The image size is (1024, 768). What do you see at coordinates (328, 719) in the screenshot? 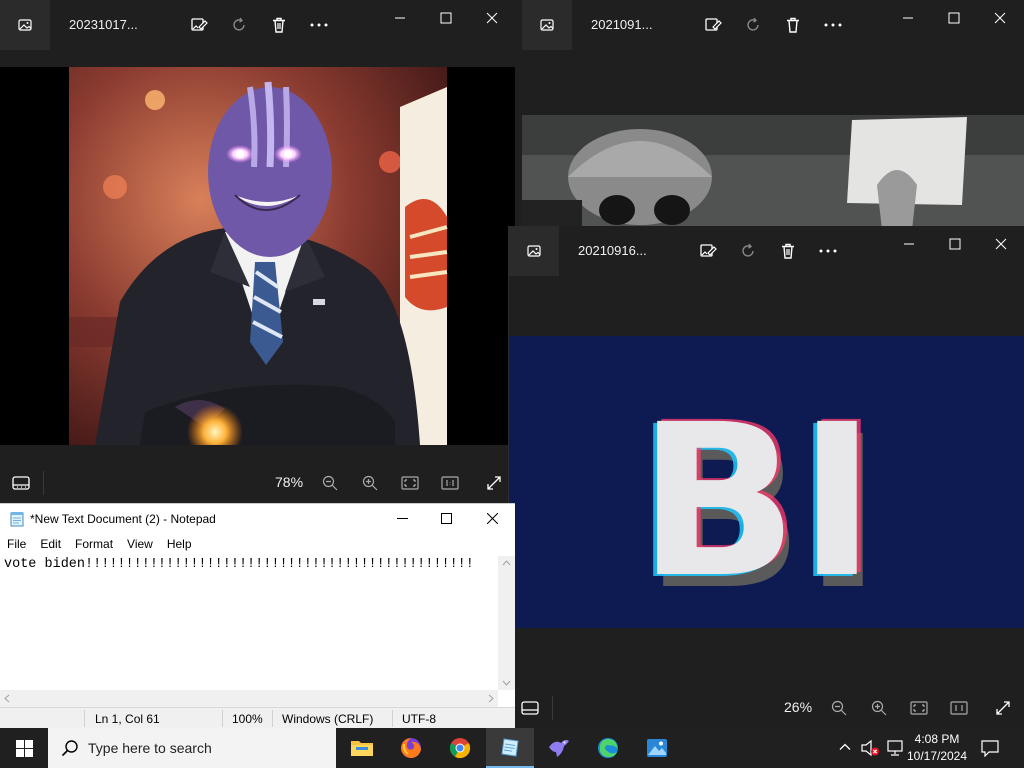
I see `line-ending-status: Windows (CRLF)` at bounding box center [328, 719].